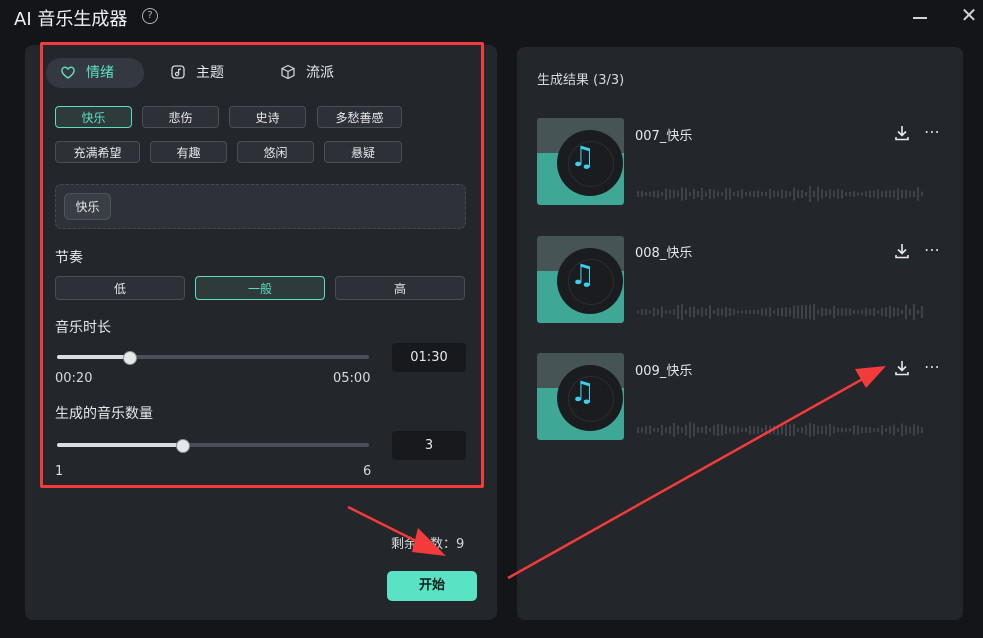  What do you see at coordinates (97, 152) in the screenshot?
I see `mood-chip-hopeful: 充满希望` at bounding box center [97, 152].